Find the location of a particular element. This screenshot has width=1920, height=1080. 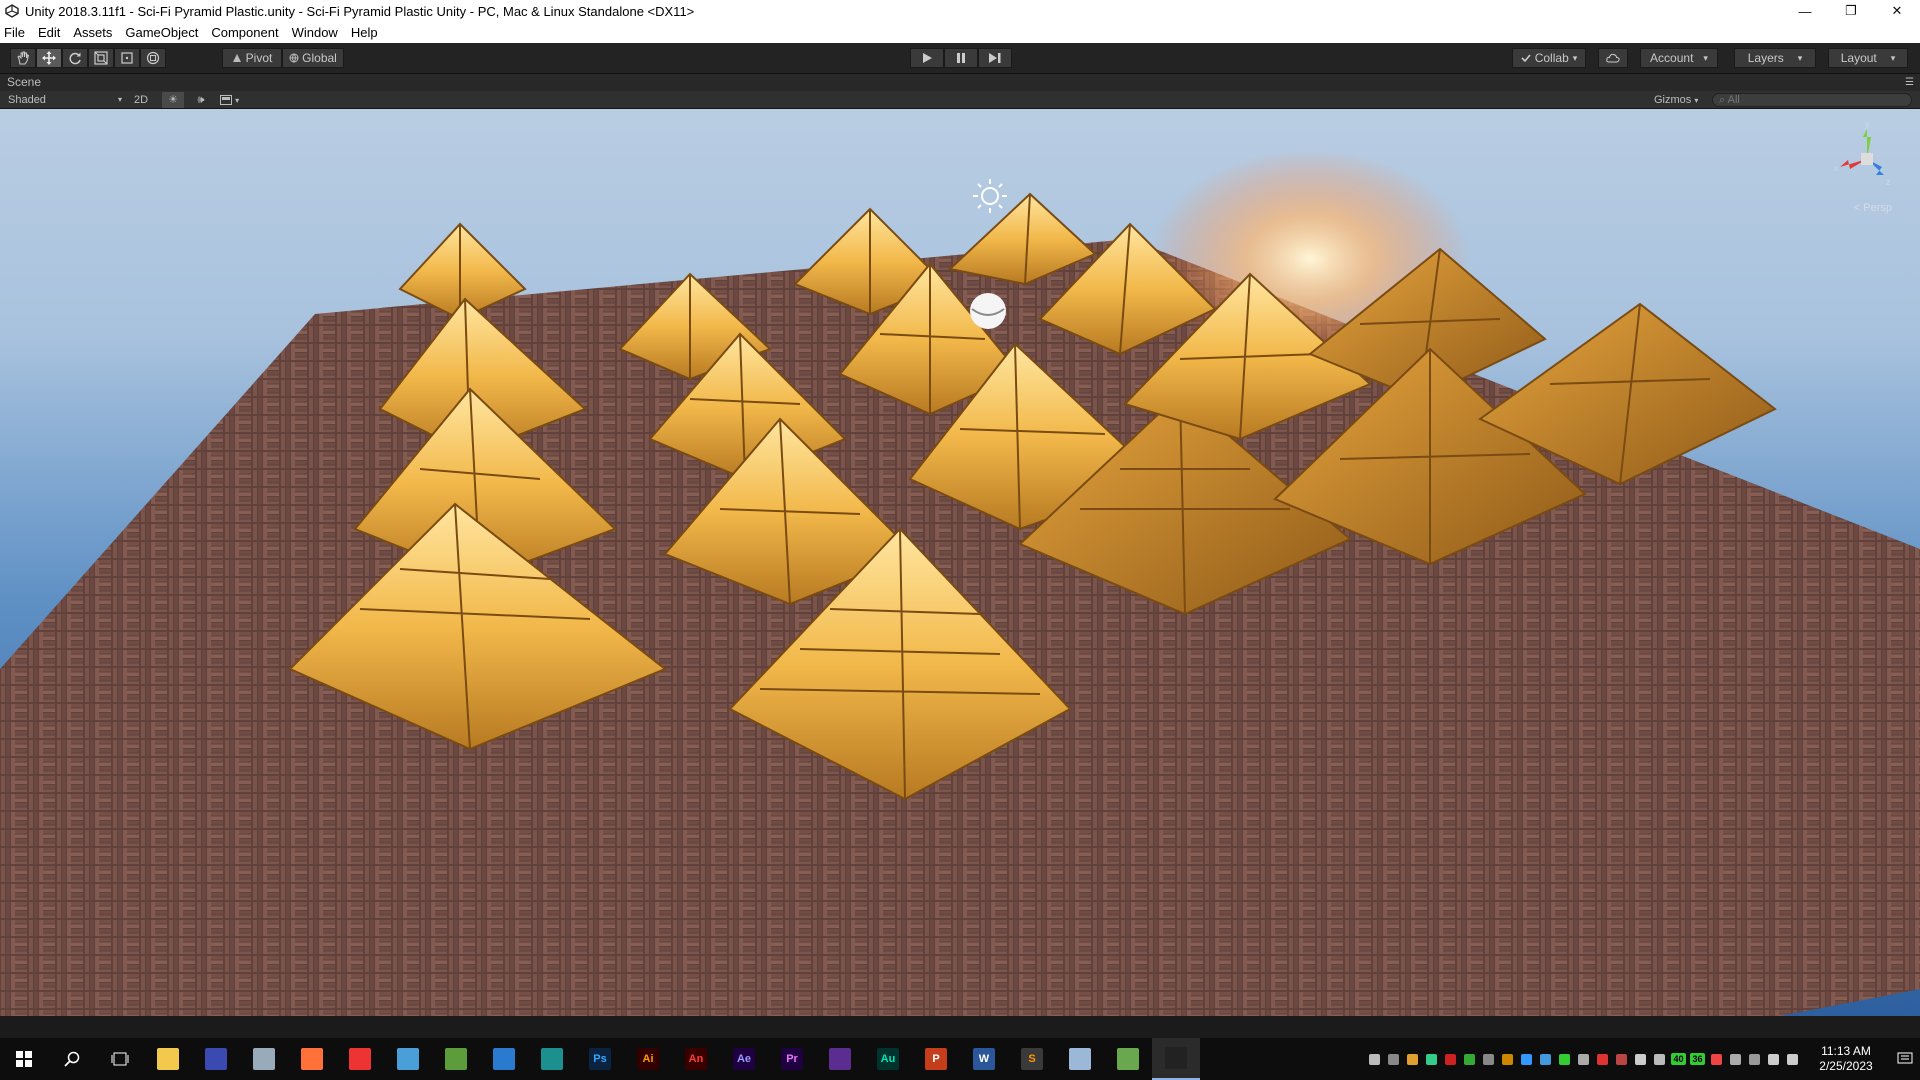

notification-center-button is located at coordinates (1905, 1059).